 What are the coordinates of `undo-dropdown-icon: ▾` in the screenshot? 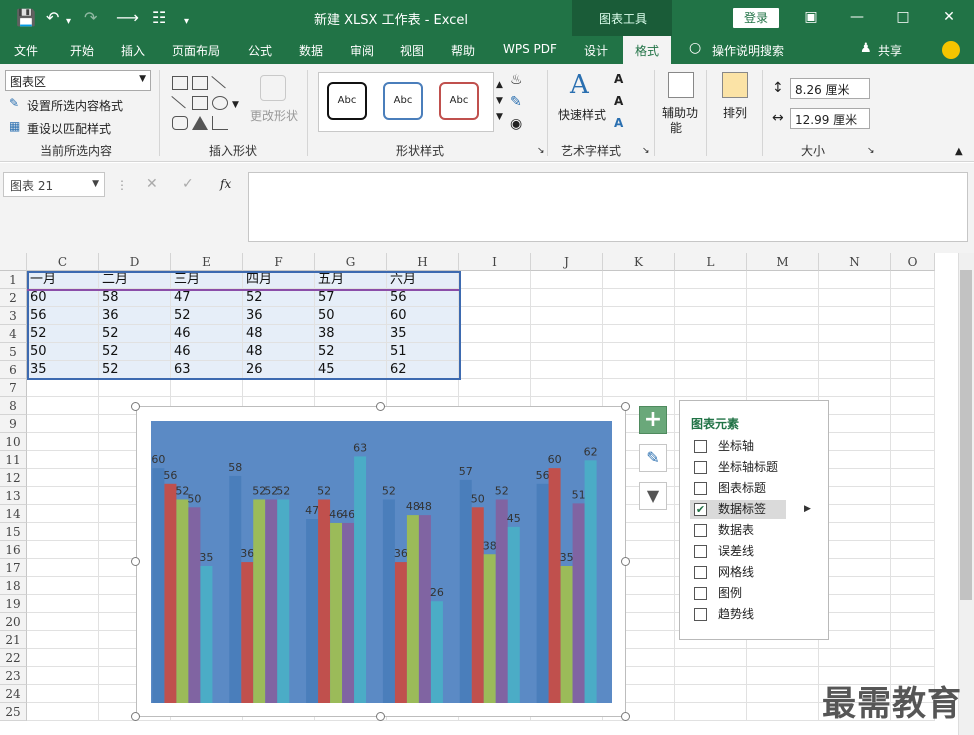 It's located at (68, 22).